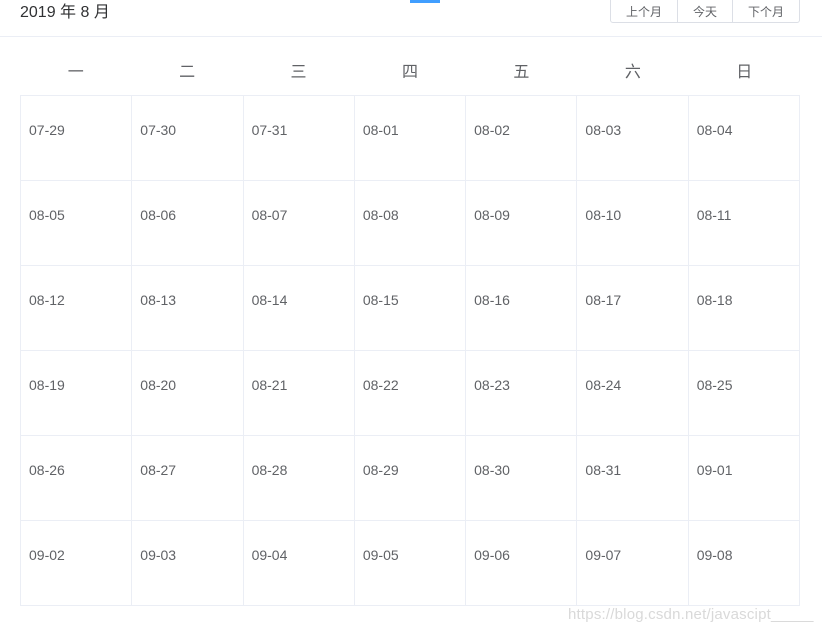  Describe the element at coordinates (744, 223) in the screenshot. I see `calendar-day-cell: 08-11` at that location.